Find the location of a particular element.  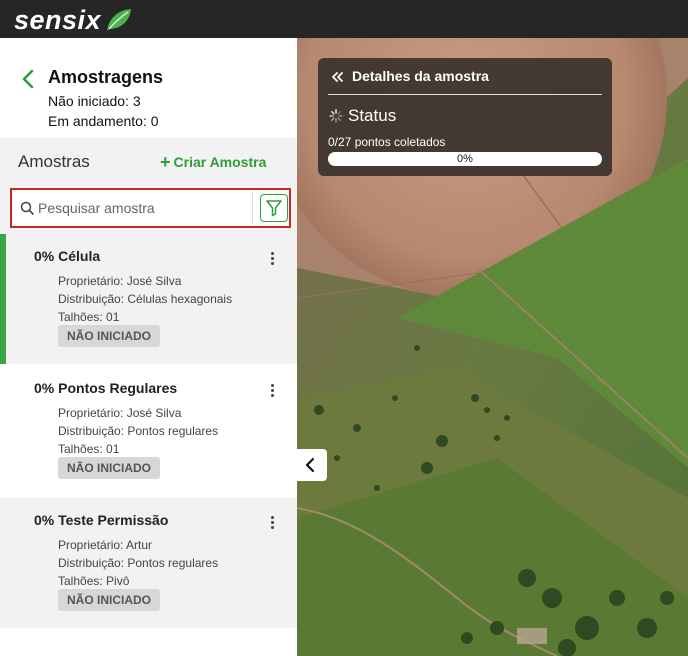

sample-distribution: Distribuição: Células hexagonais is located at coordinates (145, 299).